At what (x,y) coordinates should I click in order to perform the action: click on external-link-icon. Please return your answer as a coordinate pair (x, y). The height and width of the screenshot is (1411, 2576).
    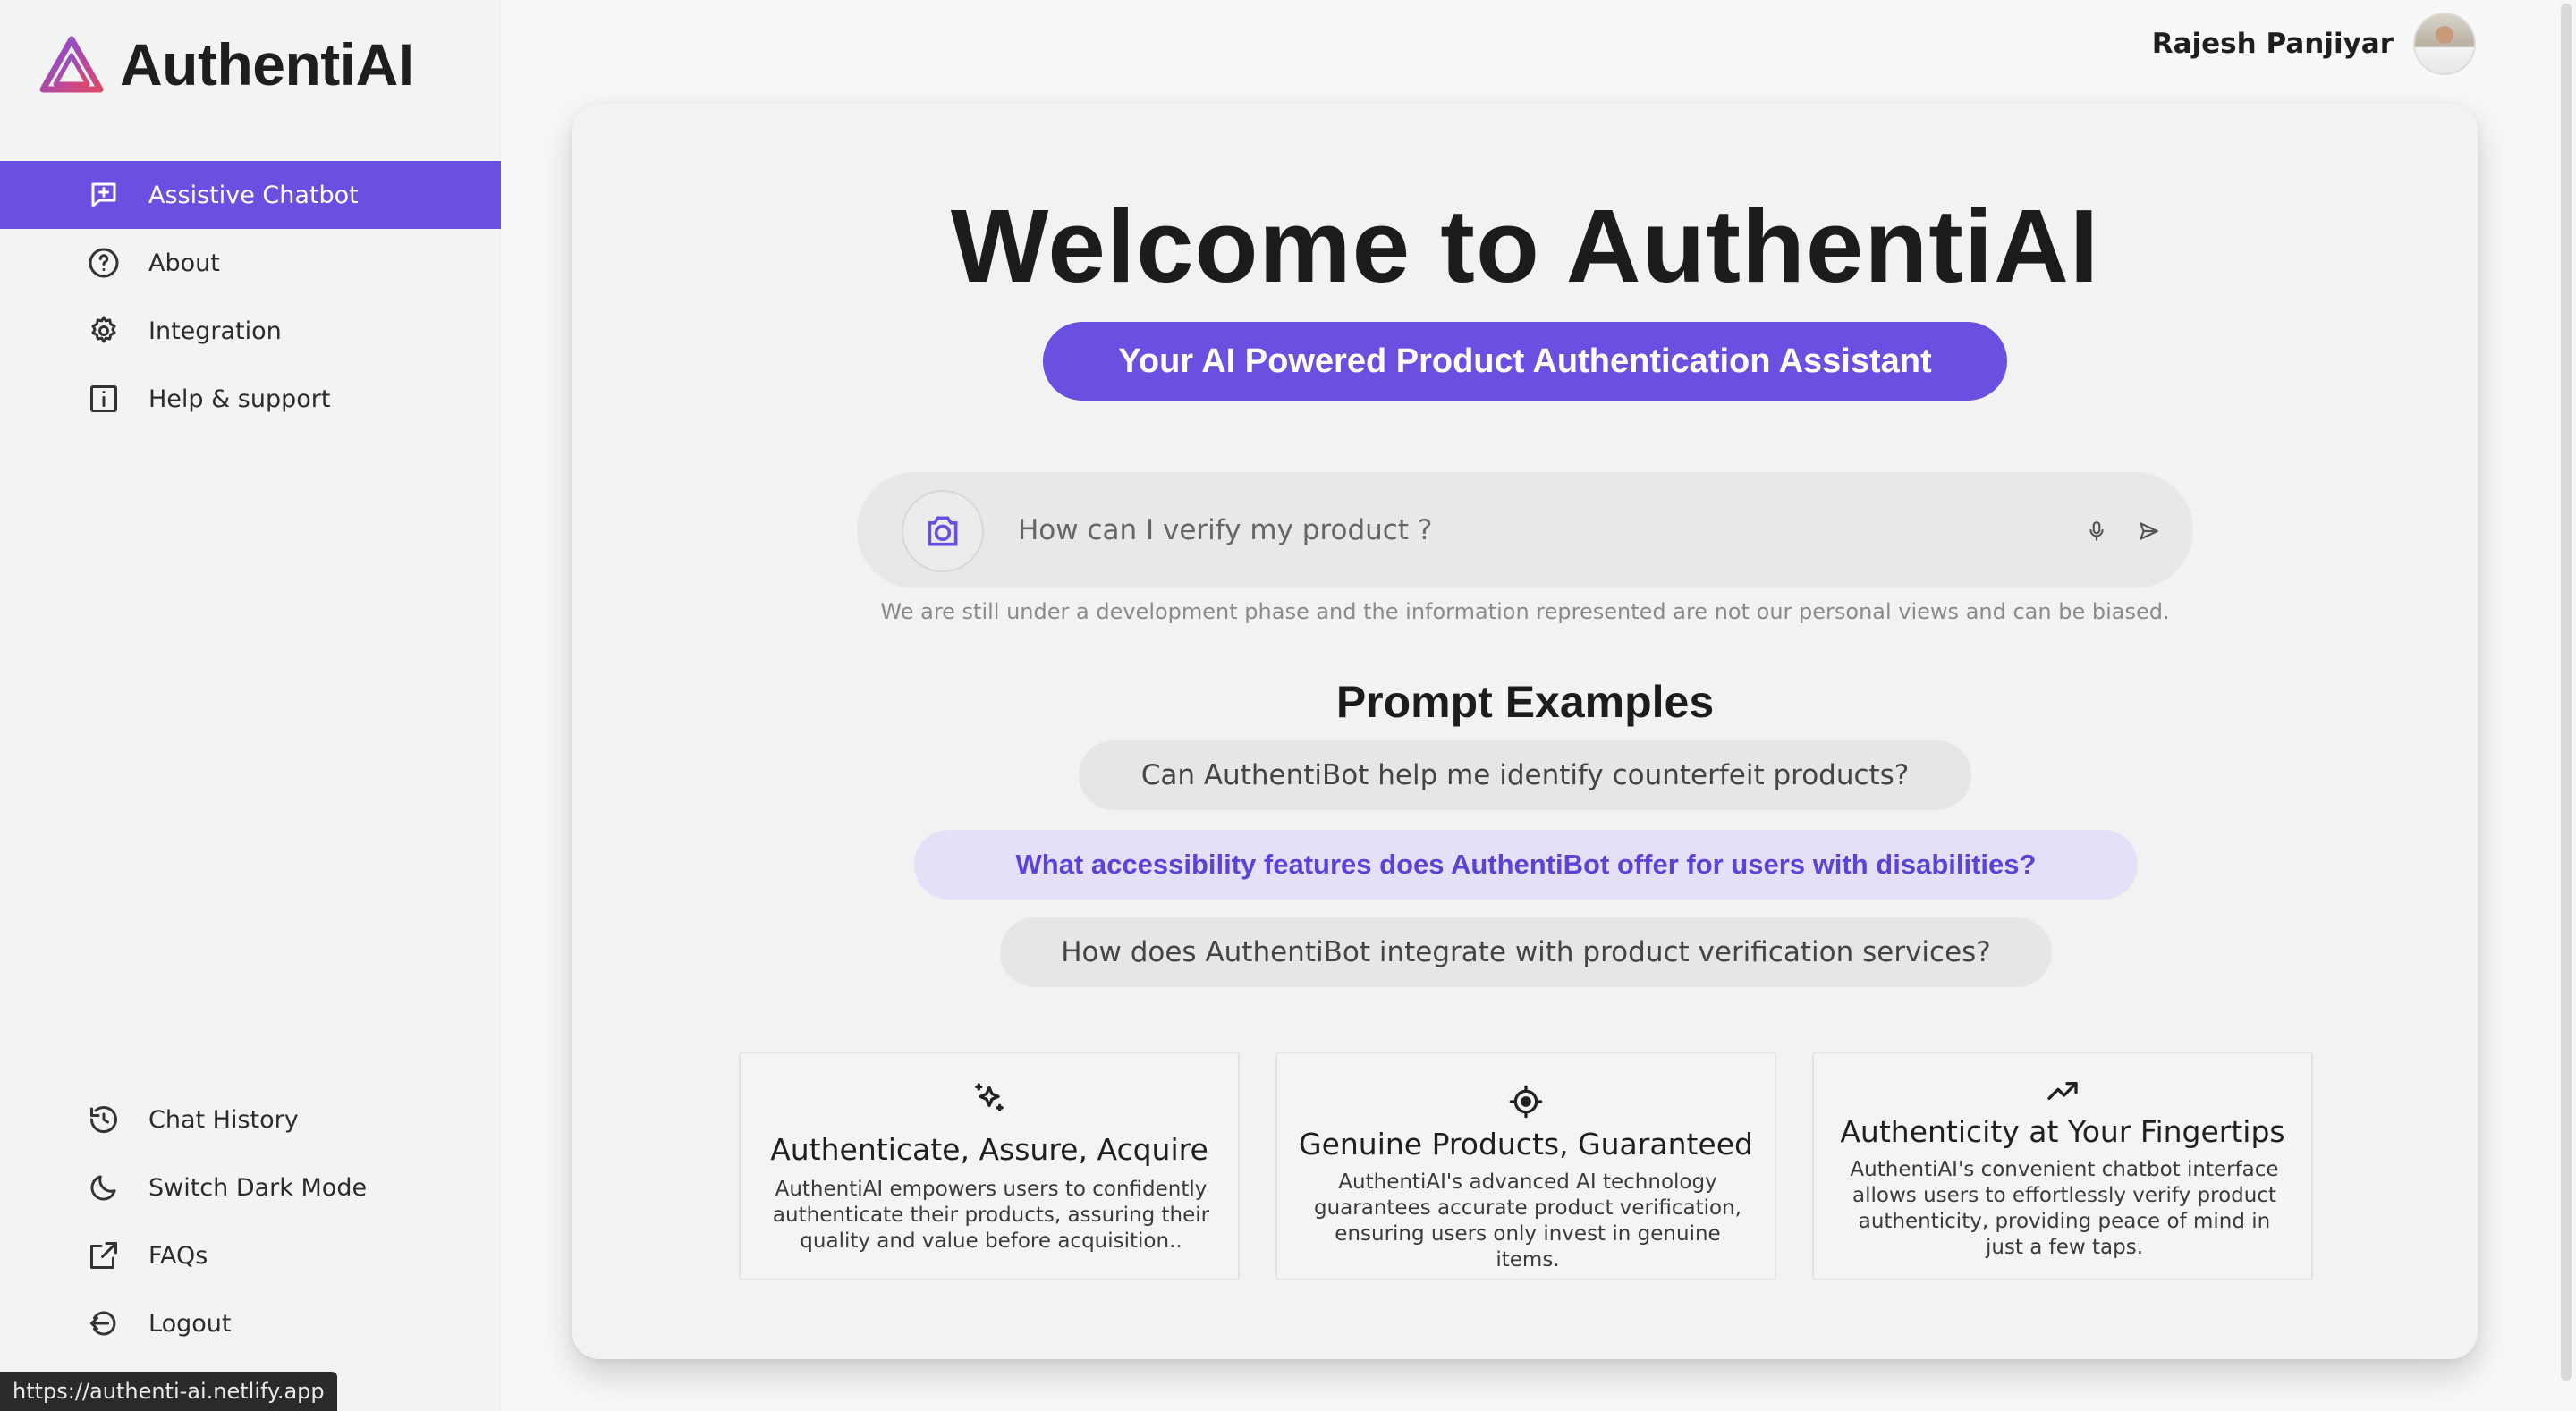
    Looking at the image, I should click on (104, 1255).